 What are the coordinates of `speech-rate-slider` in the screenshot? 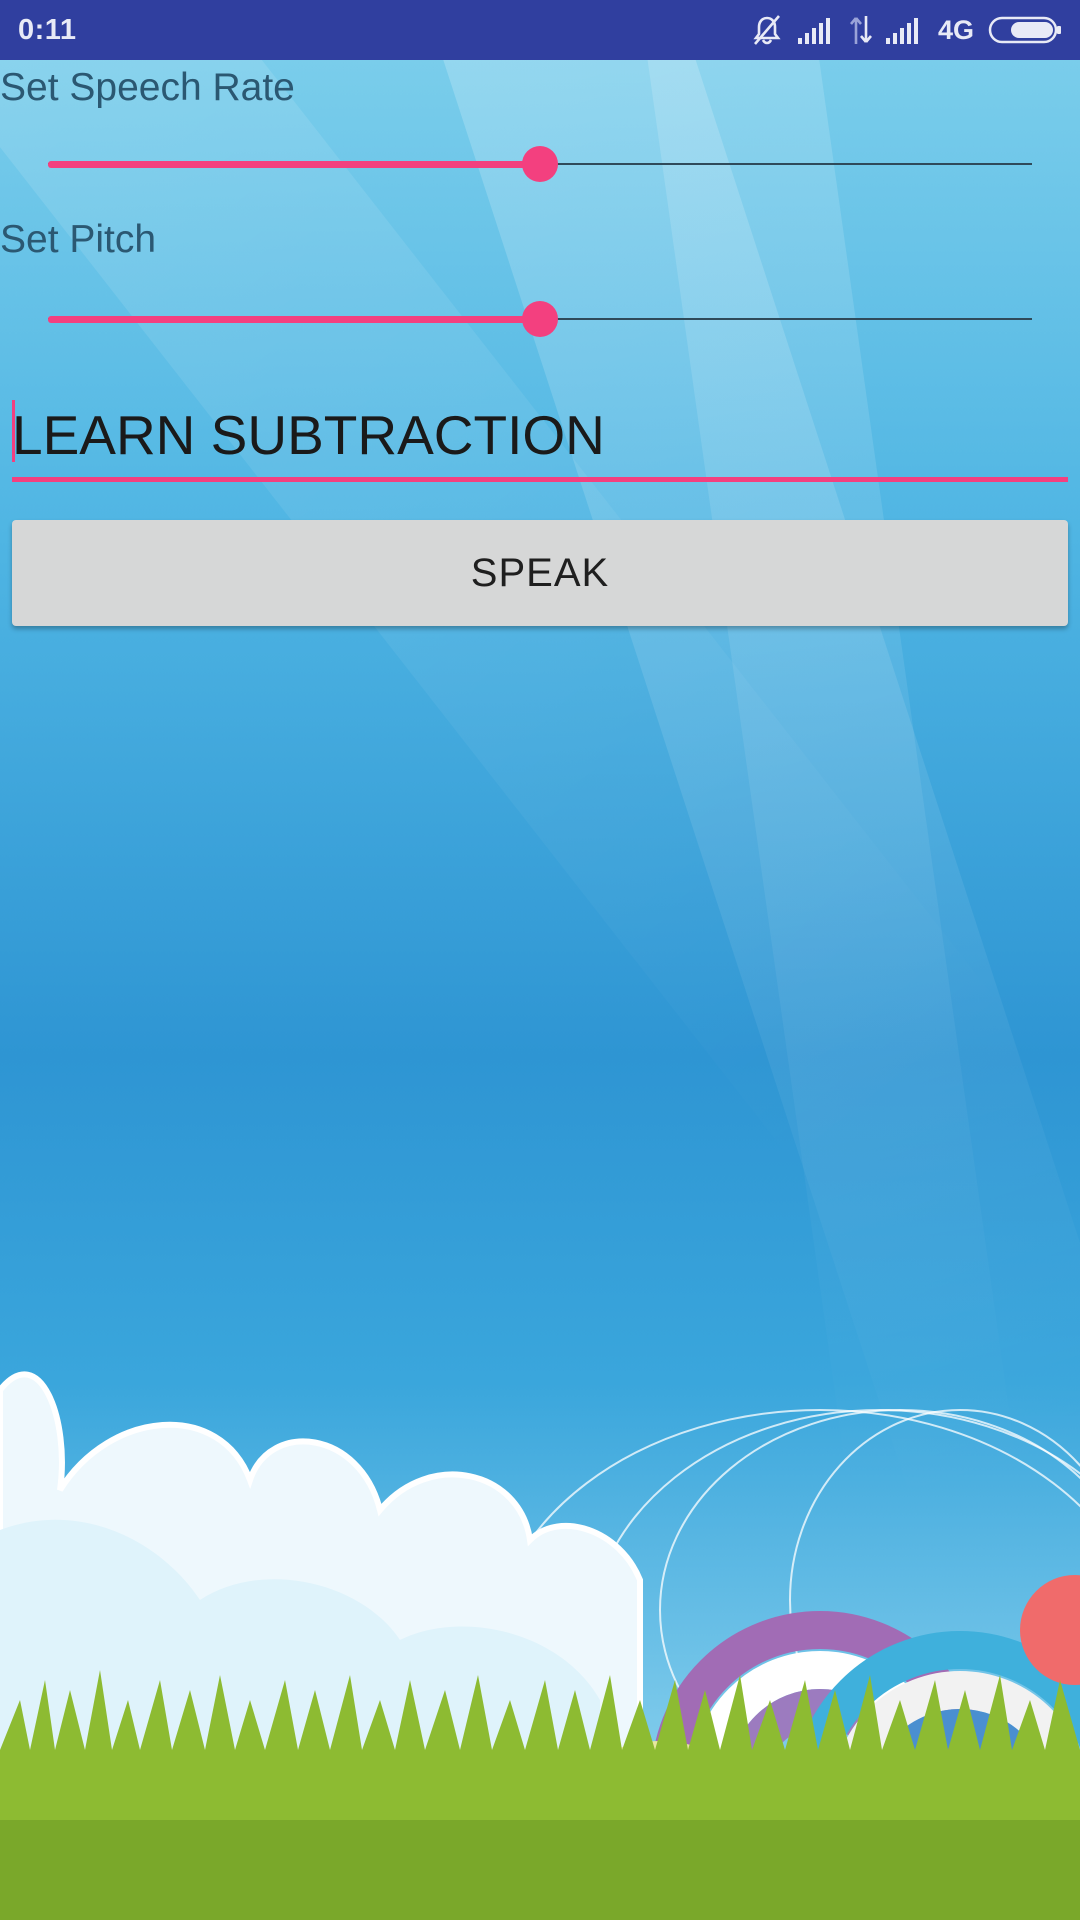 It's located at (540, 164).